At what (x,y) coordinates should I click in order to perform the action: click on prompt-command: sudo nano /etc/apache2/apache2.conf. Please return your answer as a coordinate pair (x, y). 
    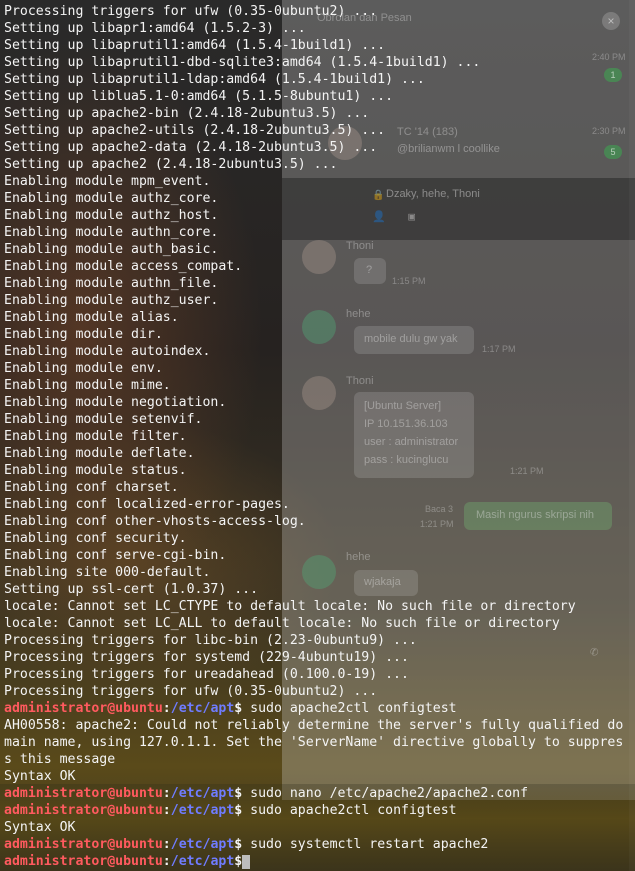
    Looking at the image, I should click on (385, 793).